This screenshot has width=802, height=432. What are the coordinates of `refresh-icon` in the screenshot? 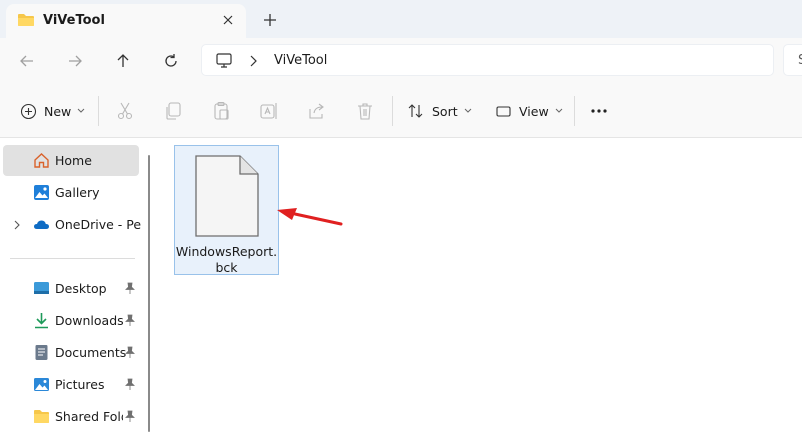 It's located at (171, 60).